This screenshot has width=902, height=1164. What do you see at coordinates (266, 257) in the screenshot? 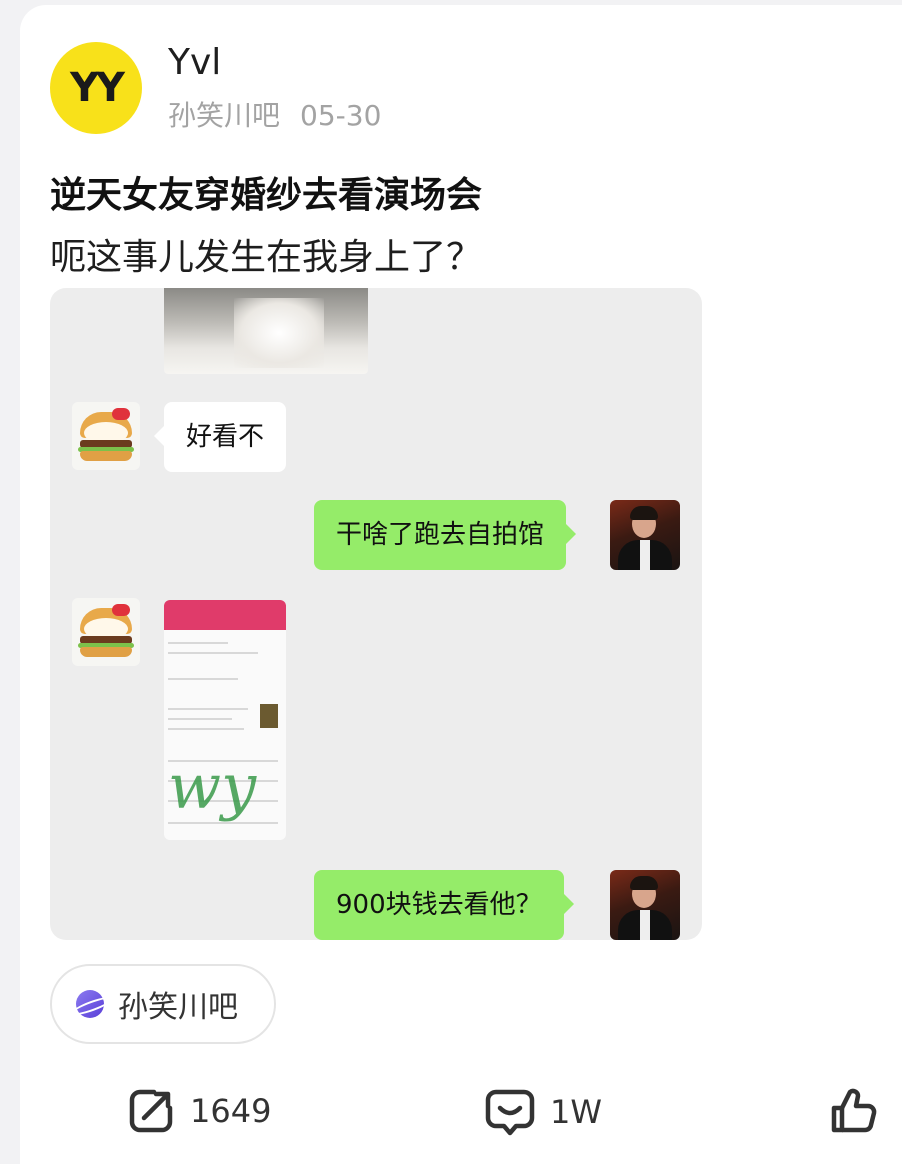
I see `post-body: 呃这事儿发生在我身上了？` at bounding box center [266, 257].